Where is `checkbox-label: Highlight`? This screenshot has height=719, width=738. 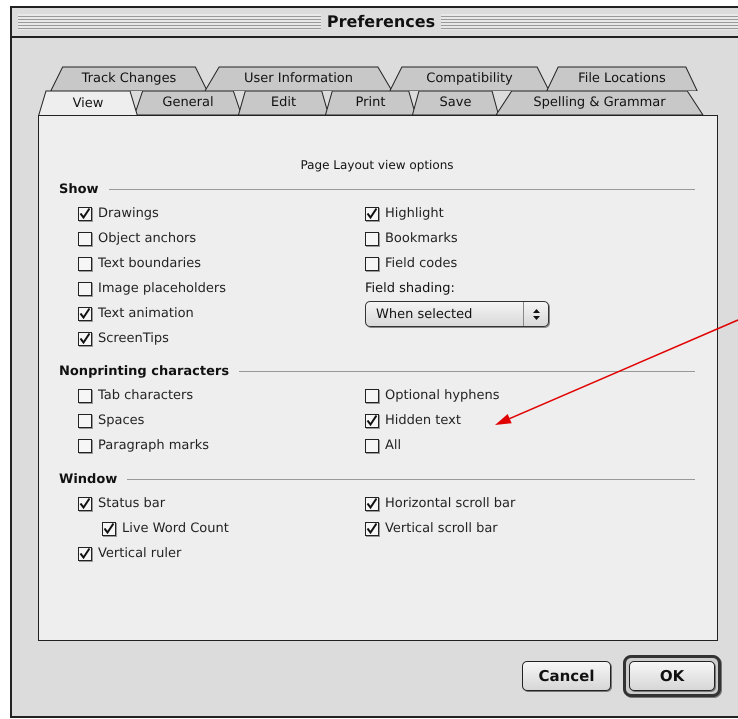
checkbox-label: Highlight is located at coordinates (414, 213).